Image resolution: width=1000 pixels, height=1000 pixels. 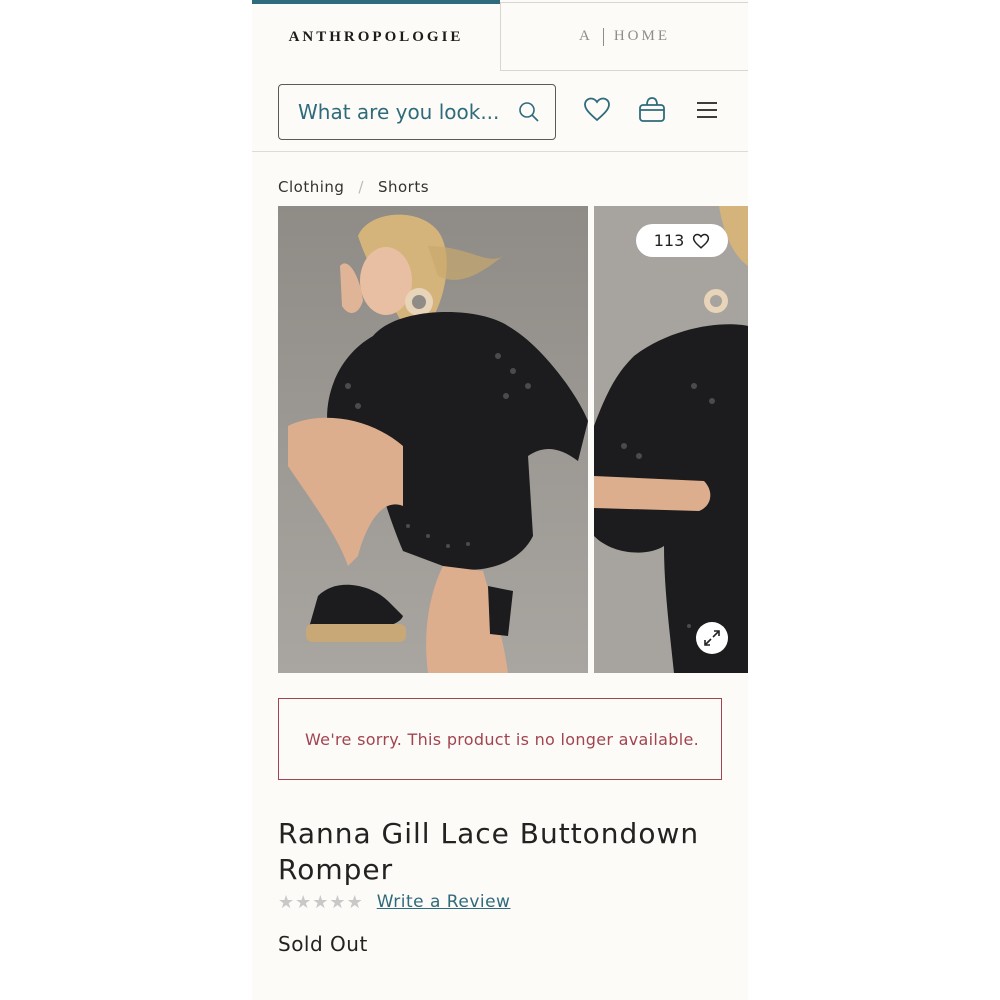 What do you see at coordinates (585, 36) in the screenshot?
I see `tab-home-prefix: A` at bounding box center [585, 36].